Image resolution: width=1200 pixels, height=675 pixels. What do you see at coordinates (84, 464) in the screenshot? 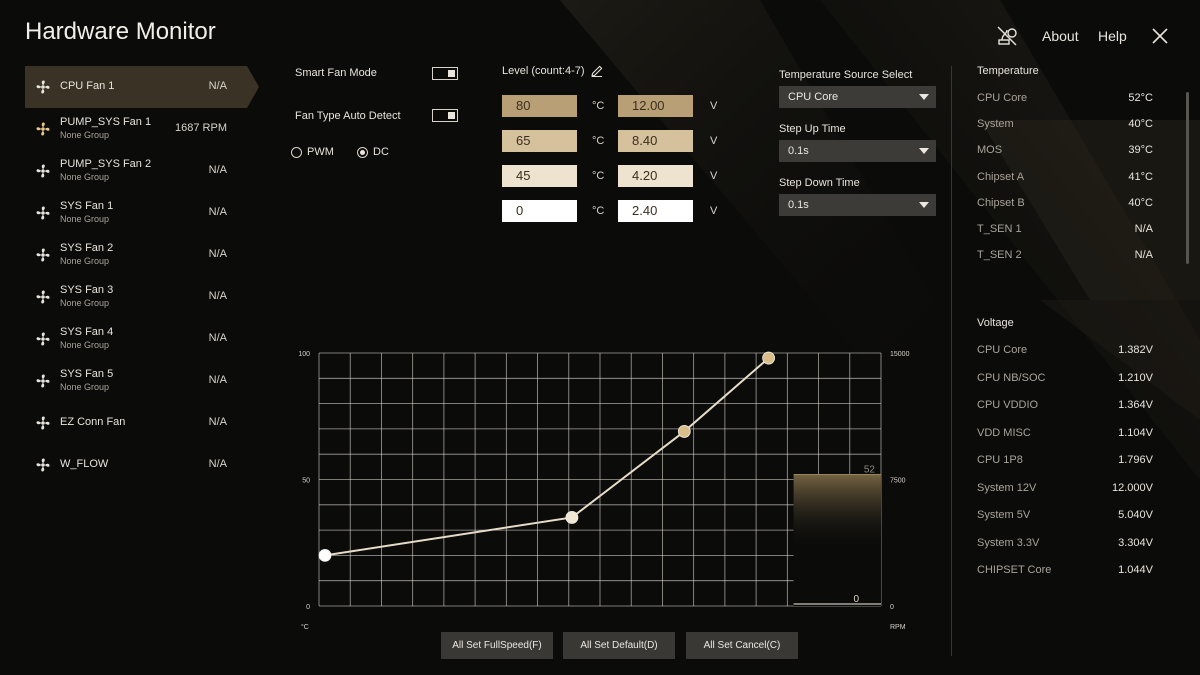
I see `fan-name: W_FLOW` at bounding box center [84, 464].